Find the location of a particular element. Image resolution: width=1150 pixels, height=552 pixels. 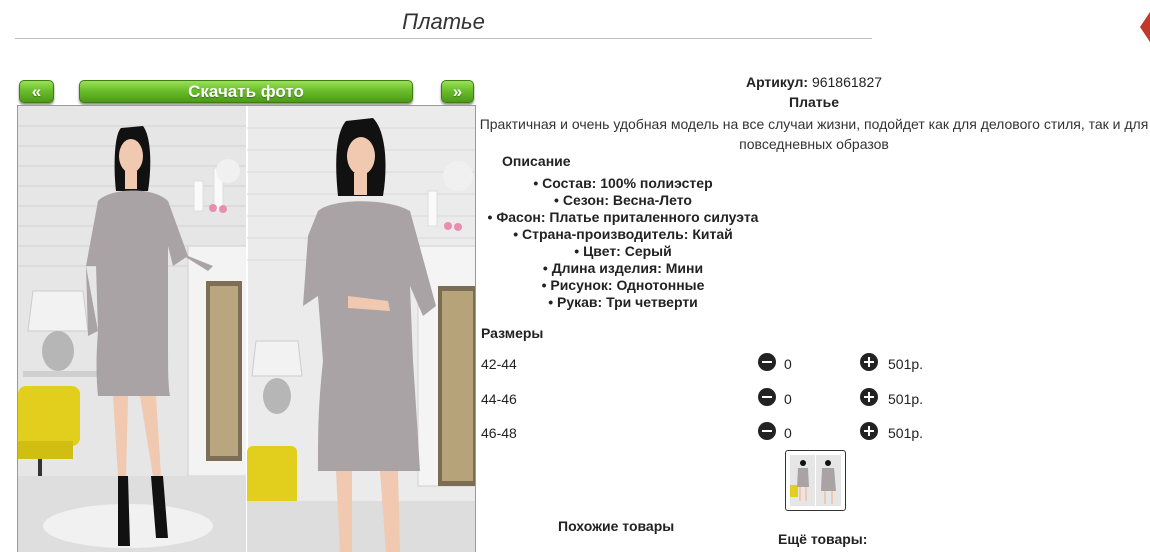

spec-item: Состав: 100% полиэстер is located at coordinates (623, 183).